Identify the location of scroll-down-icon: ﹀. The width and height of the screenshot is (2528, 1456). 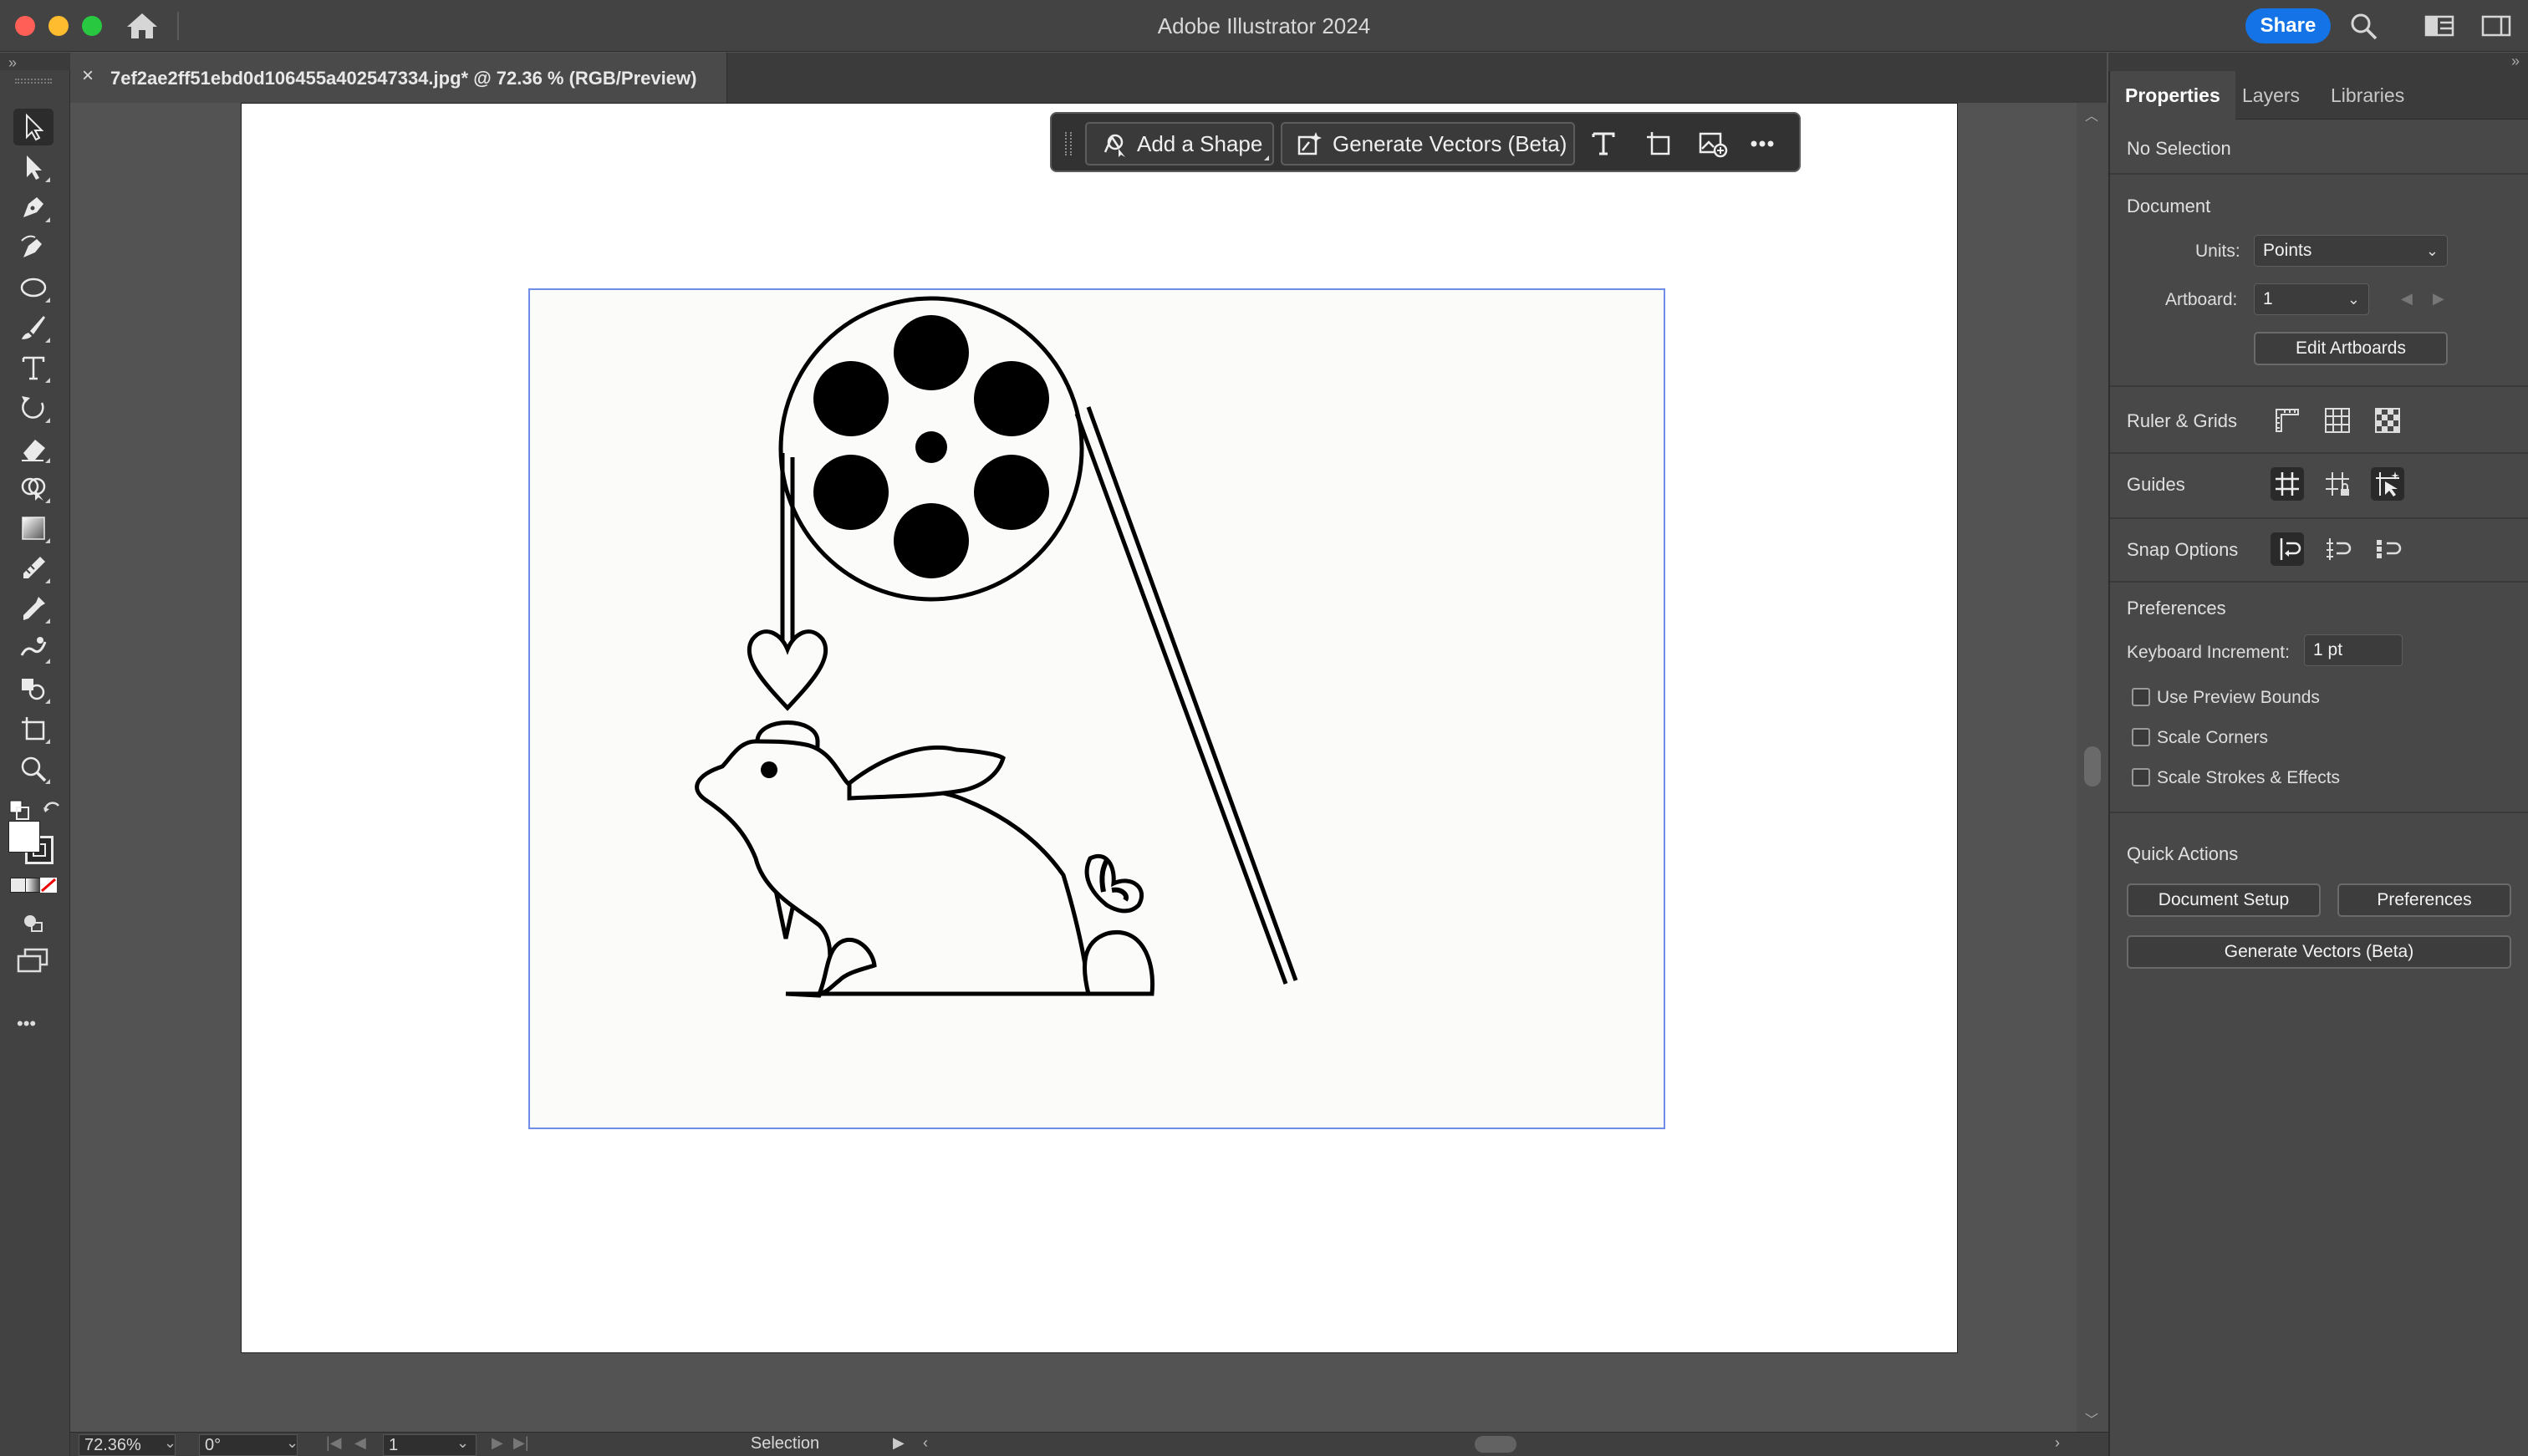
(2091, 1418).